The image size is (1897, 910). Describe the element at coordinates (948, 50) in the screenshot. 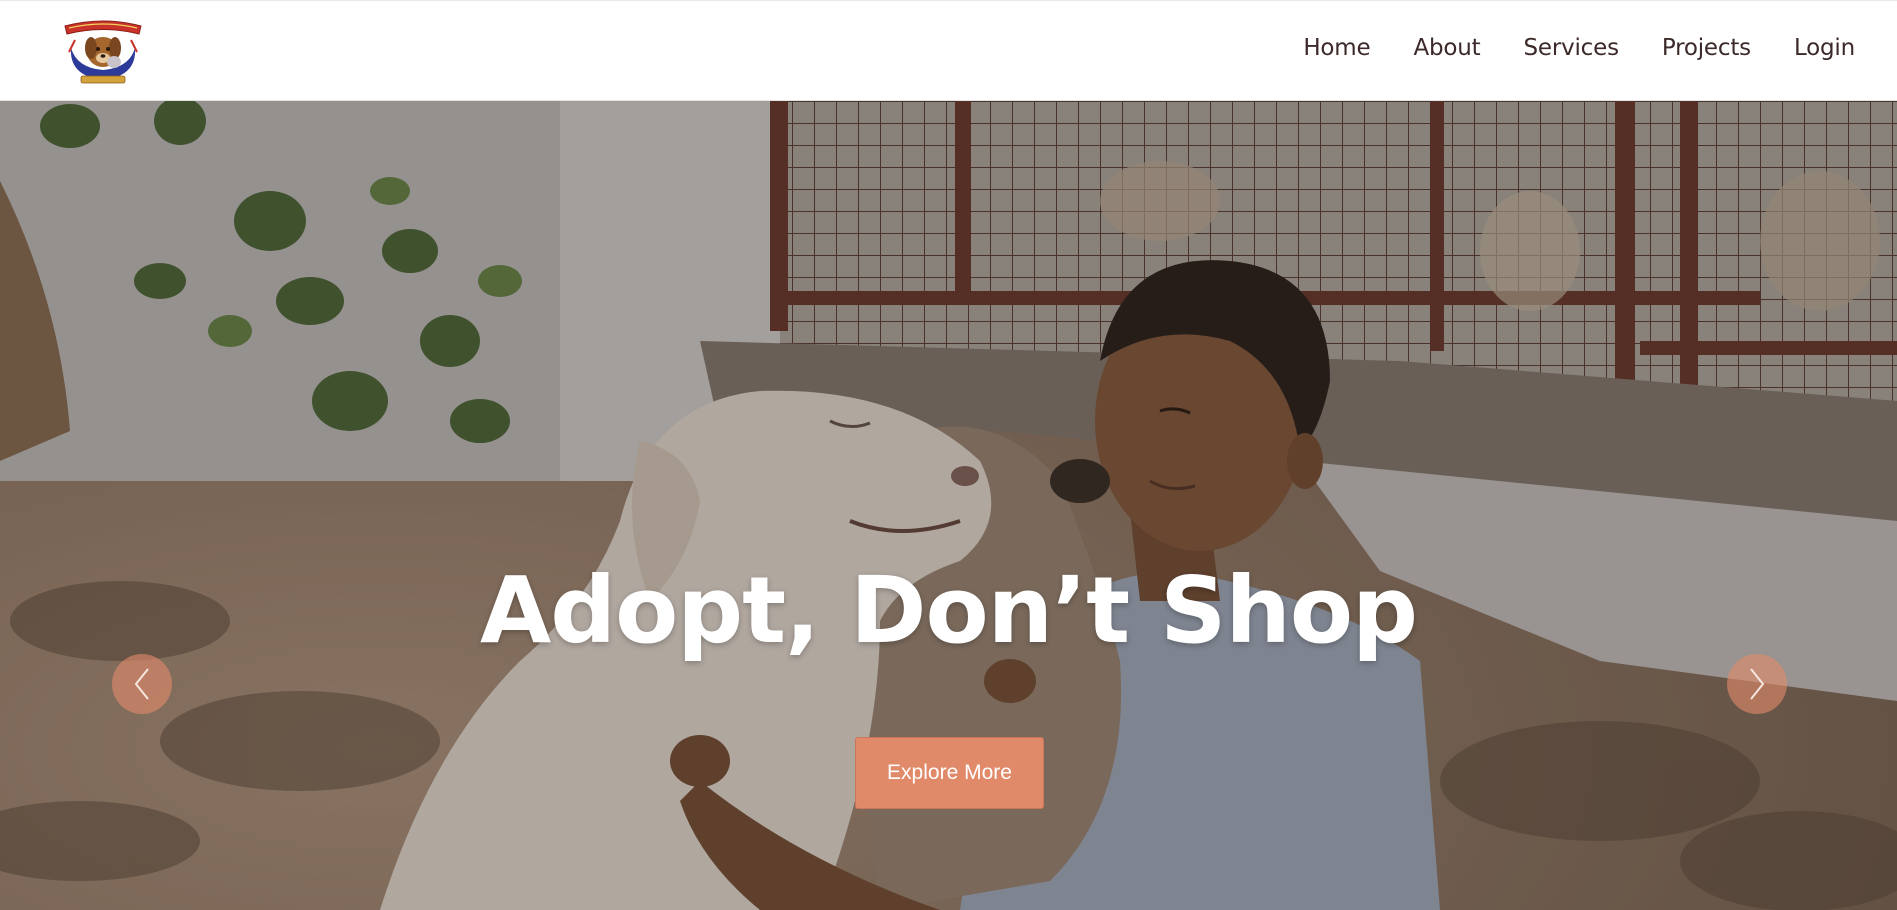

I see `site-header: Home About Services Projects Login` at that location.